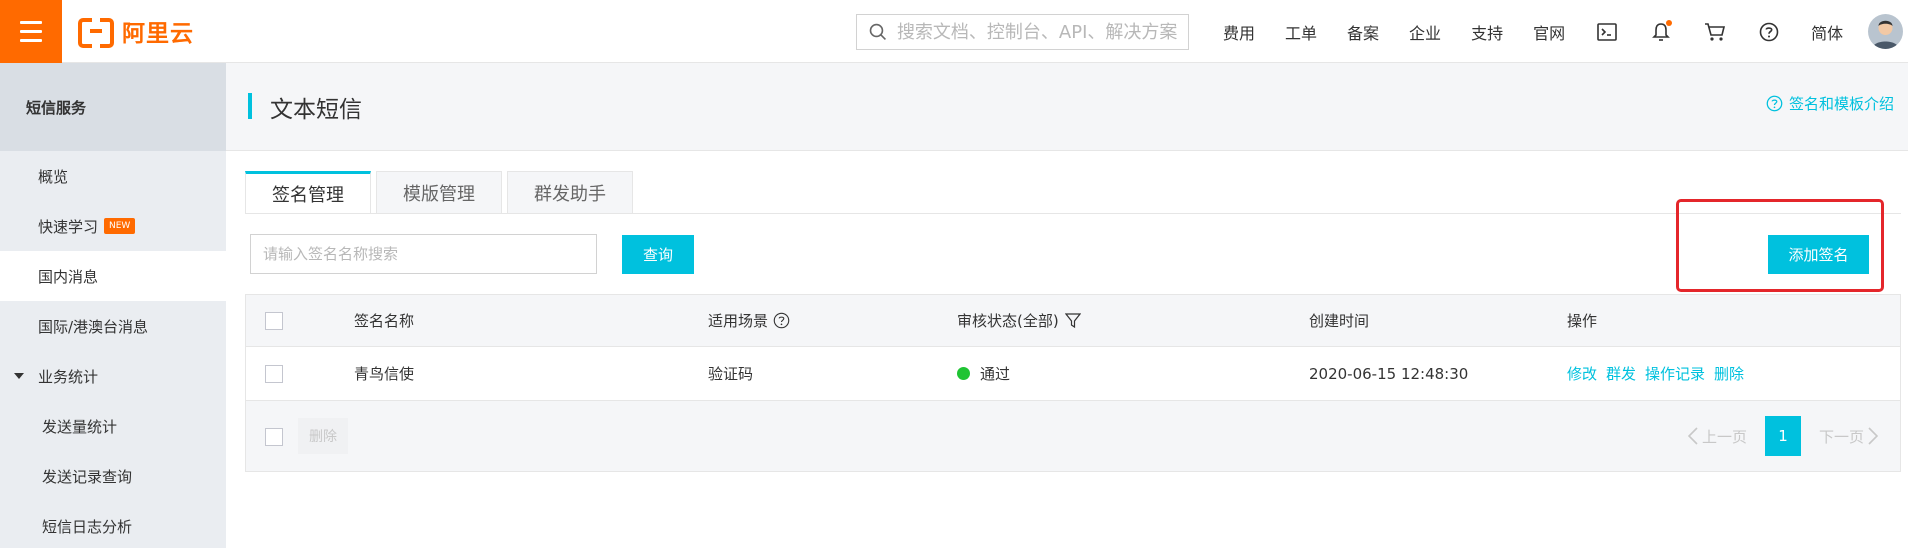 Image resolution: width=1908 pixels, height=551 pixels. I want to click on cell-signature-name: 青鸟信使, so click(384, 374).